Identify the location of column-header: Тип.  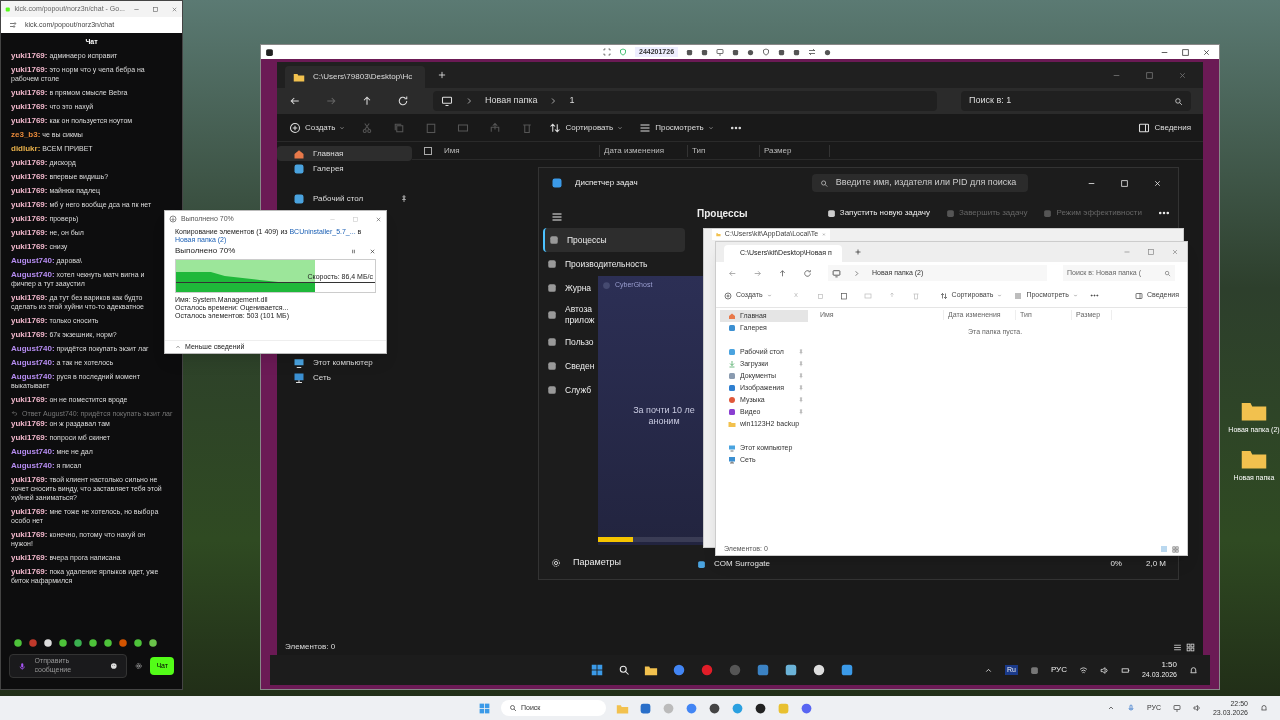
(724, 150).